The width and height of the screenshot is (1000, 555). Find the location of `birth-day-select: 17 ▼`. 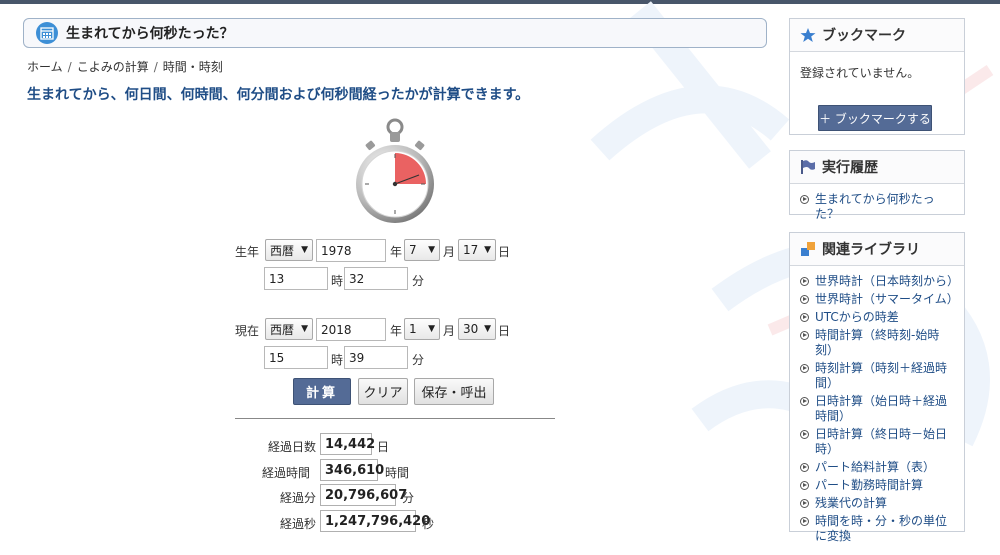

birth-day-select: 17 ▼ is located at coordinates (477, 250).